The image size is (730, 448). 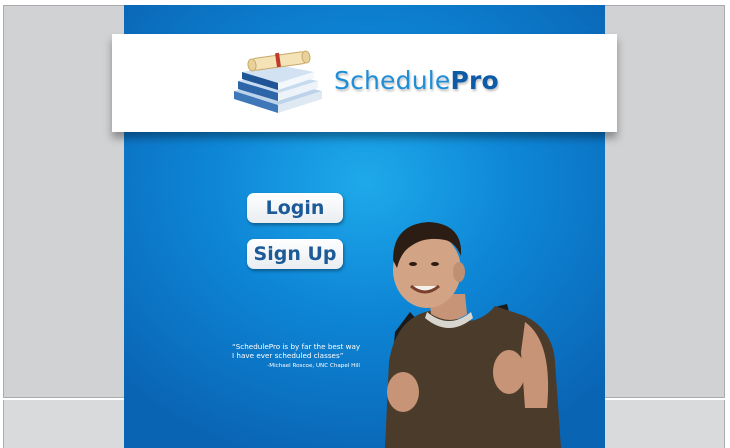 What do you see at coordinates (392, 80) in the screenshot?
I see `brand-name-part1: Schedule` at bounding box center [392, 80].